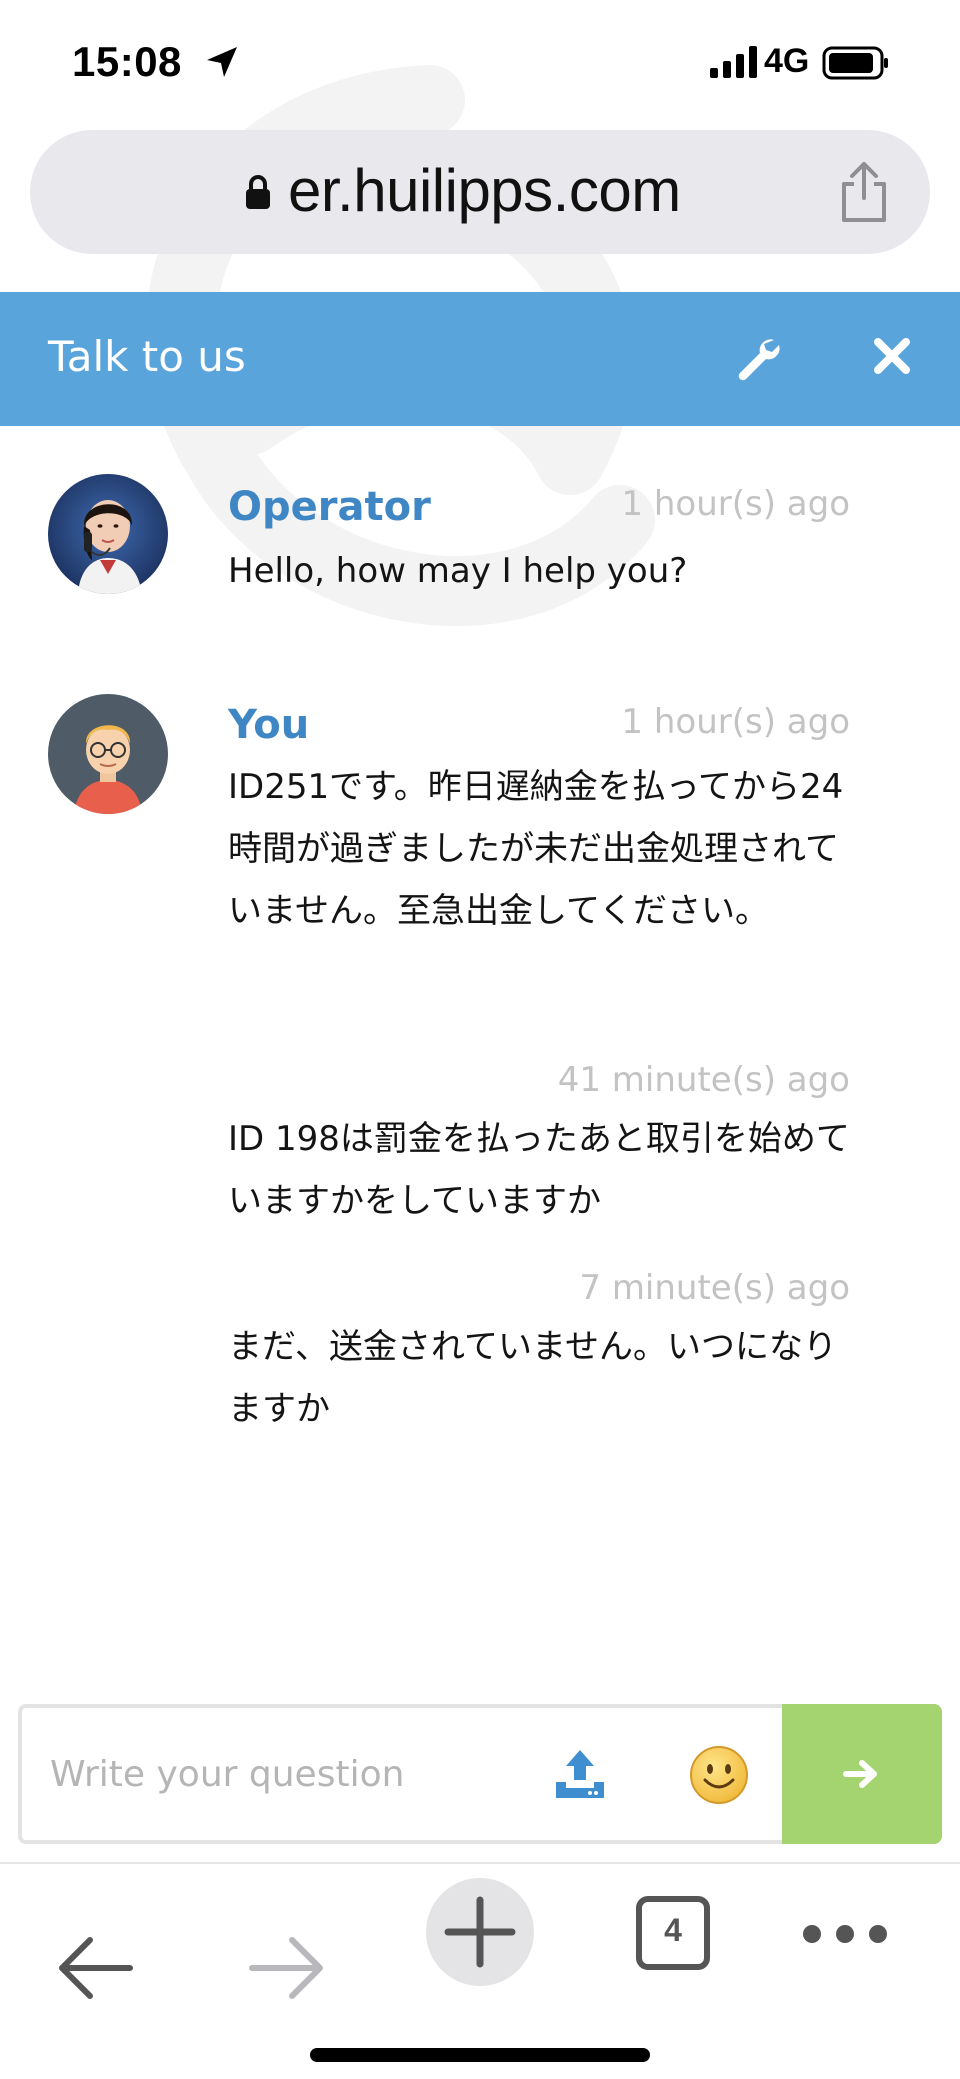 This screenshot has width=960, height=2079. Describe the element at coordinates (147, 356) in the screenshot. I see `chat-title: Talk to us` at that location.